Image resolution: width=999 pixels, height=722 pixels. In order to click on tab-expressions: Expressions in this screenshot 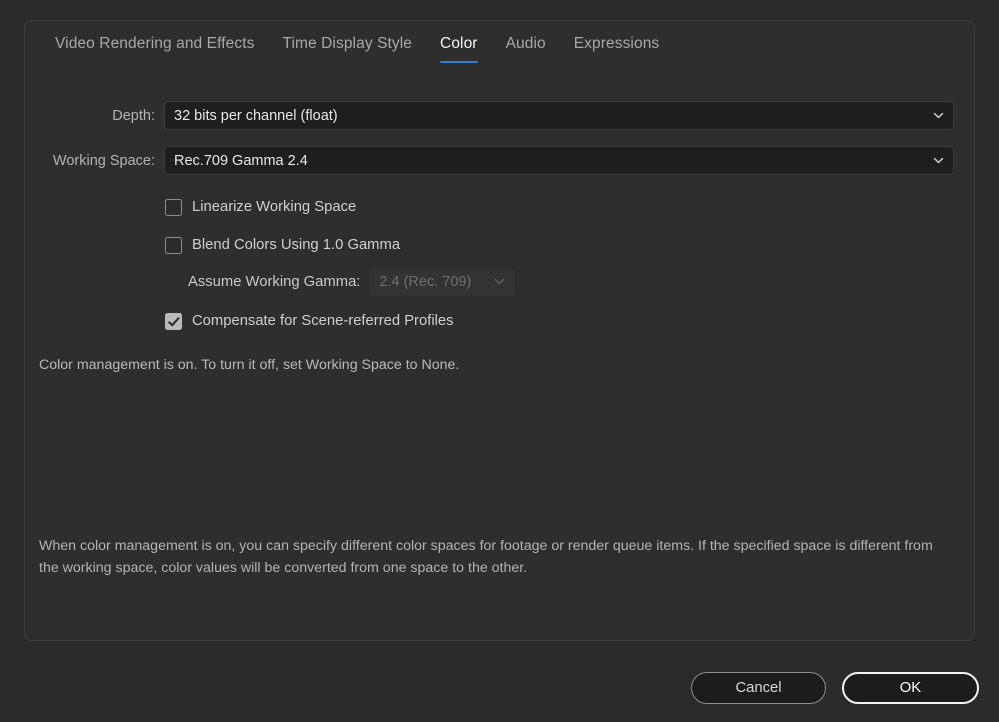, I will do `click(617, 37)`.